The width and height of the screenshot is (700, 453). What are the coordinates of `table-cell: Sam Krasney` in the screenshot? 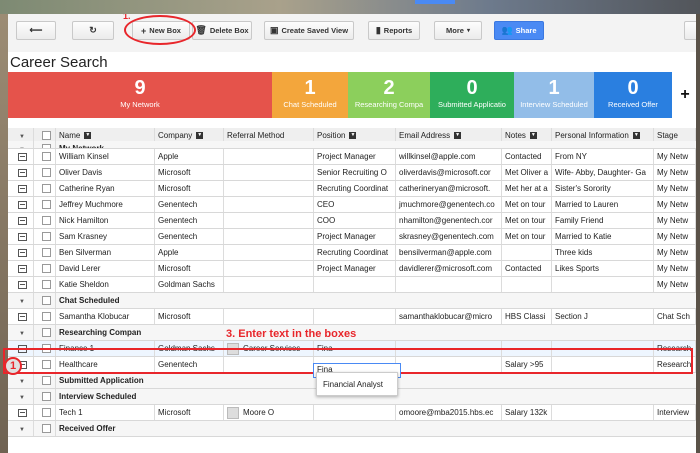 It's located at (105, 236).